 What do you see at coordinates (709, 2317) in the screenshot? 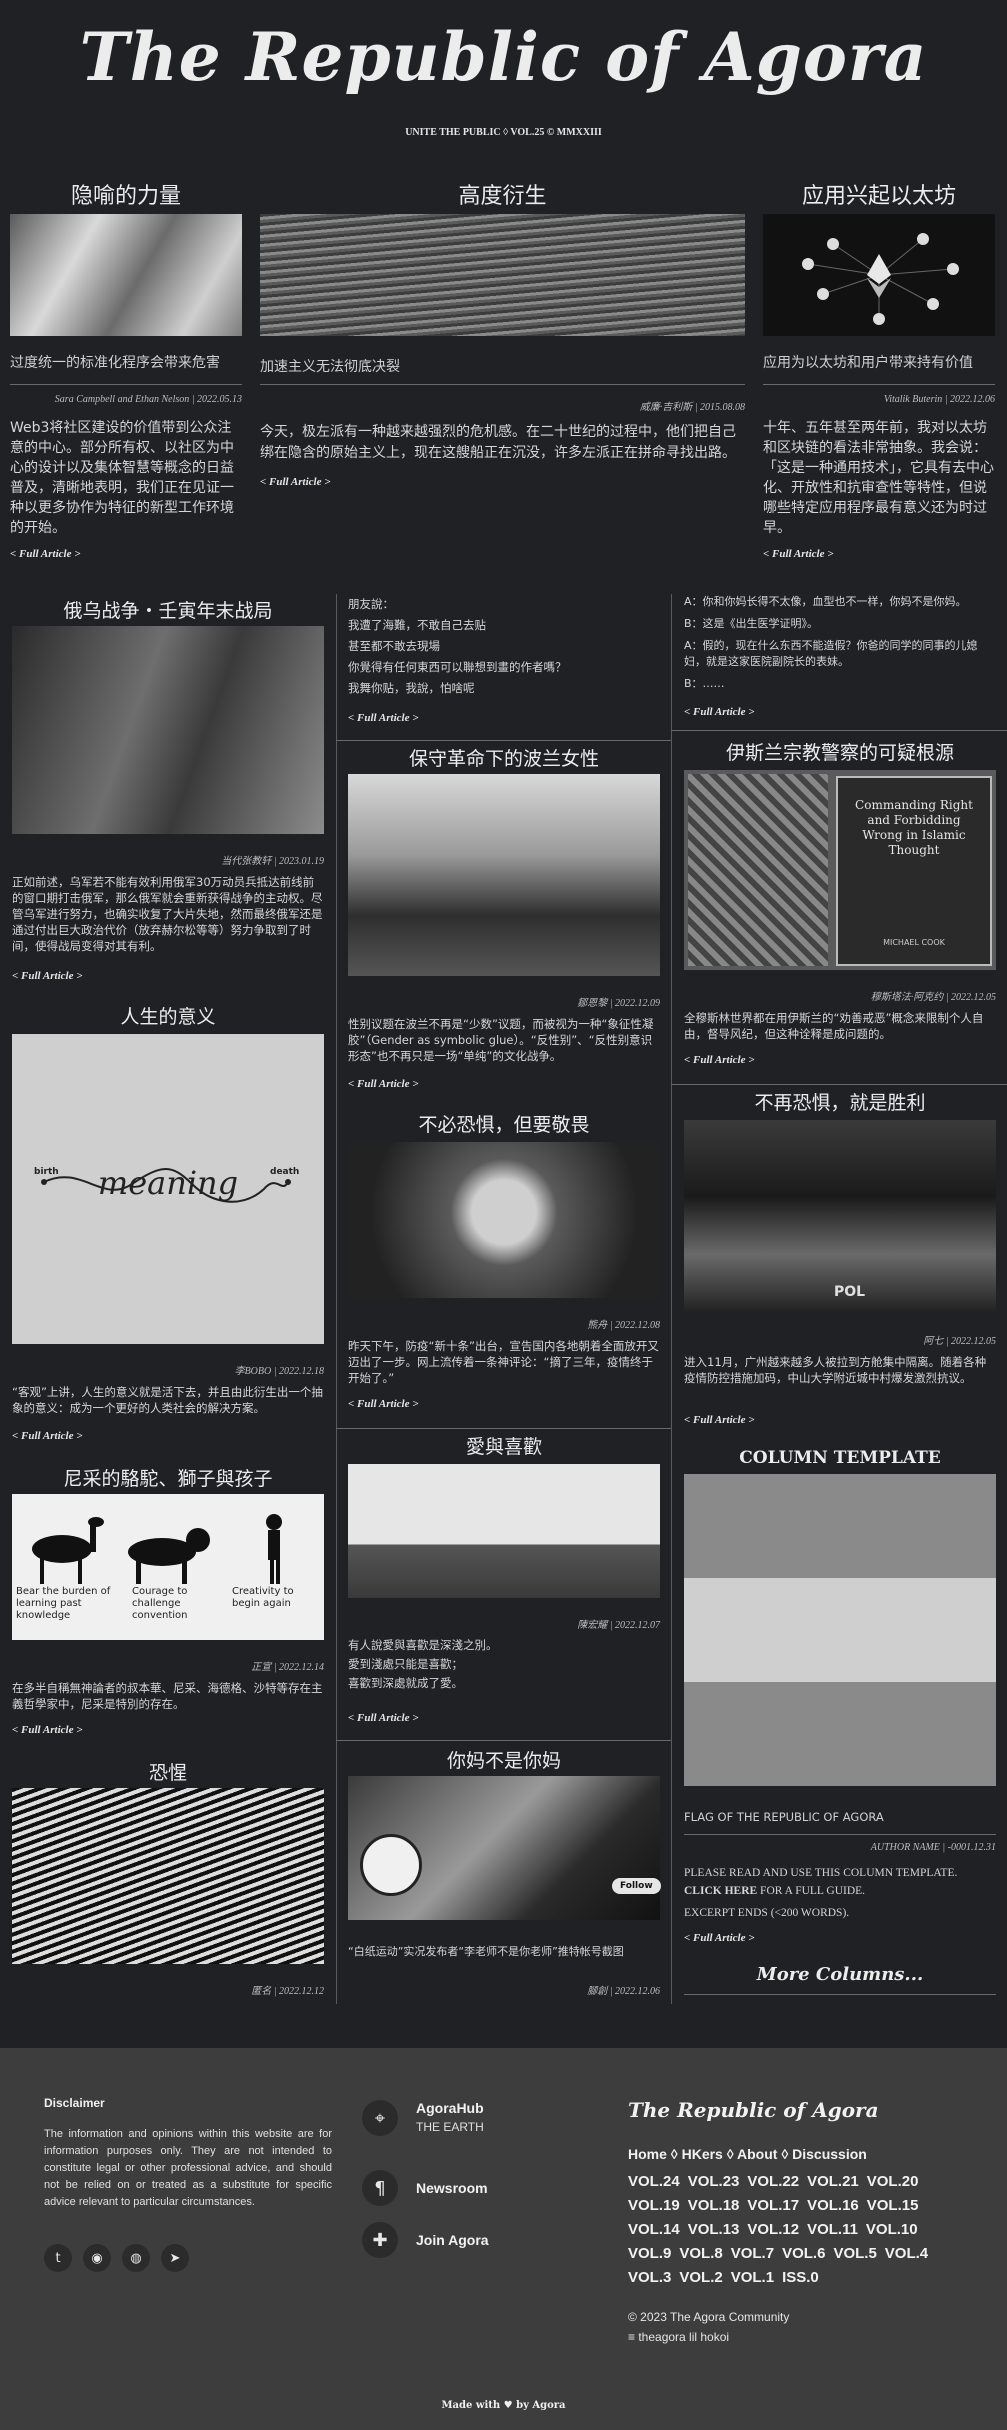
I see `copyright: © 2023 The Agora Community` at bounding box center [709, 2317].